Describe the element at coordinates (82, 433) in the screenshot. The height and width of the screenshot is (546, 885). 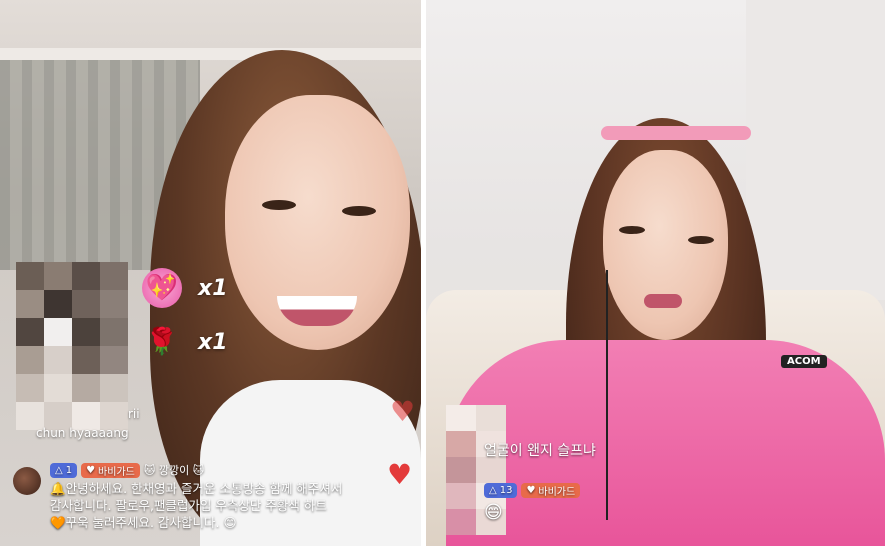
I see `commenter-name: chun hyaaaang` at that location.